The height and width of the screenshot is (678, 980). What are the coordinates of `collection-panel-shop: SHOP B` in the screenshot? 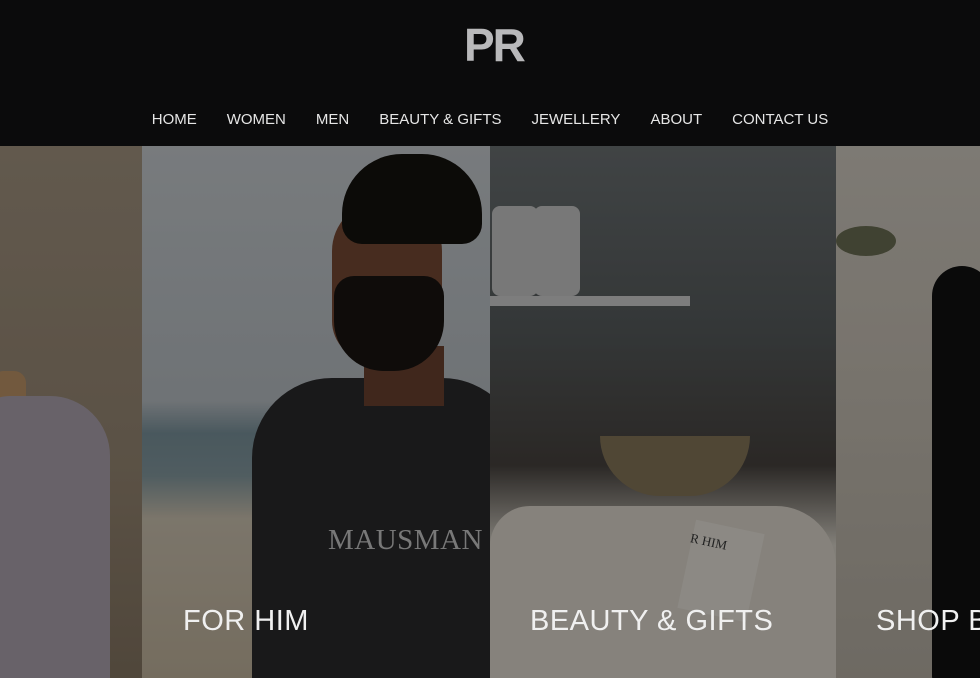 It's located at (908, 412).